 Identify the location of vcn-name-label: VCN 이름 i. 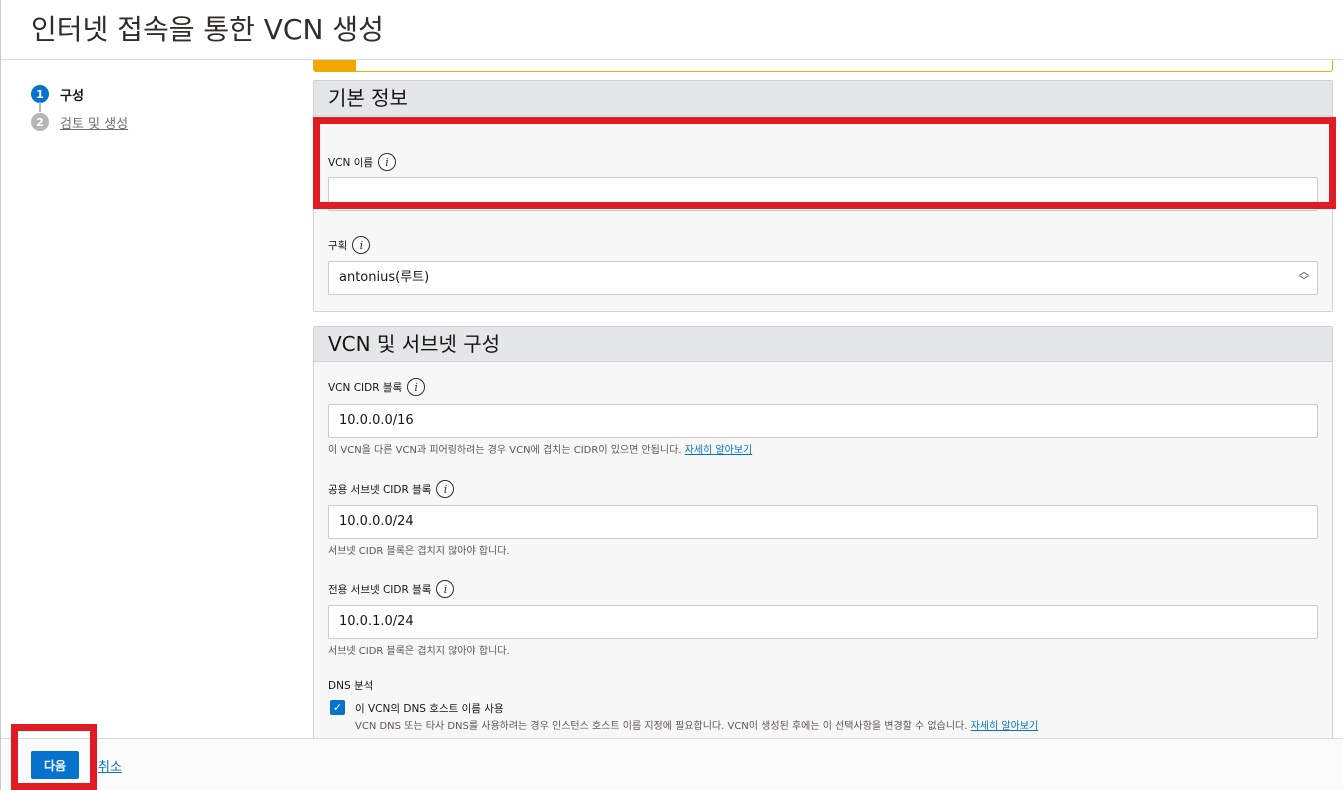
(362, 162).